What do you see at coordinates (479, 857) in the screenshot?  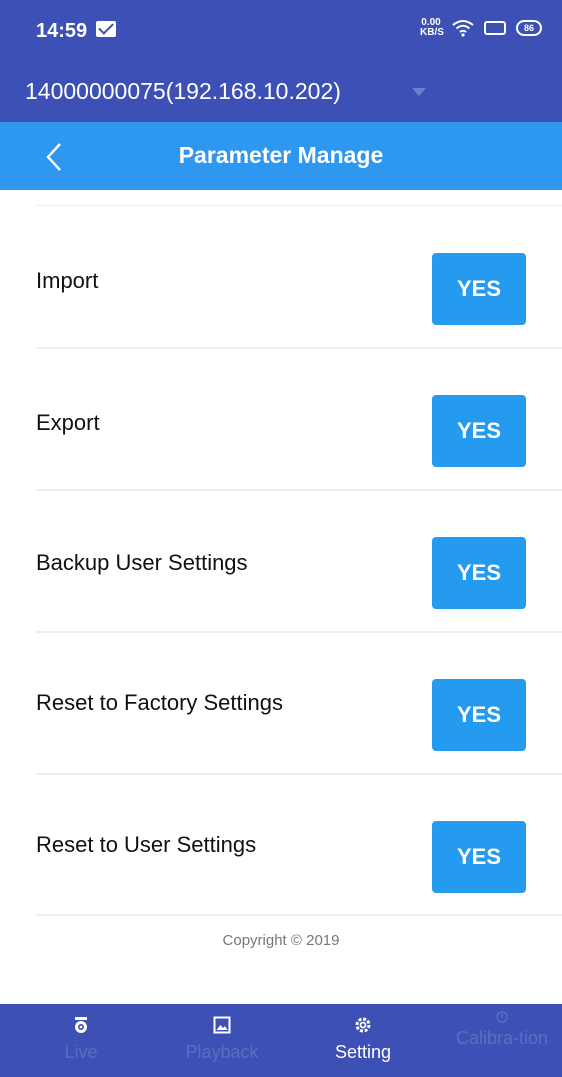 I see `reset-user-yes-button: YES` at bounding box center [479, 857].